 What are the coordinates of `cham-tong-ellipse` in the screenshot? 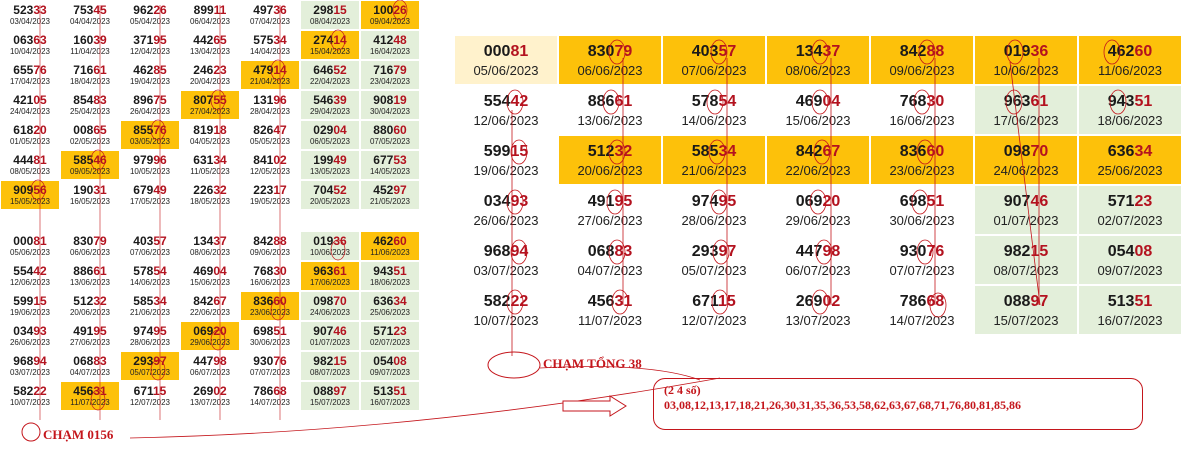 It's located at (514, 365).